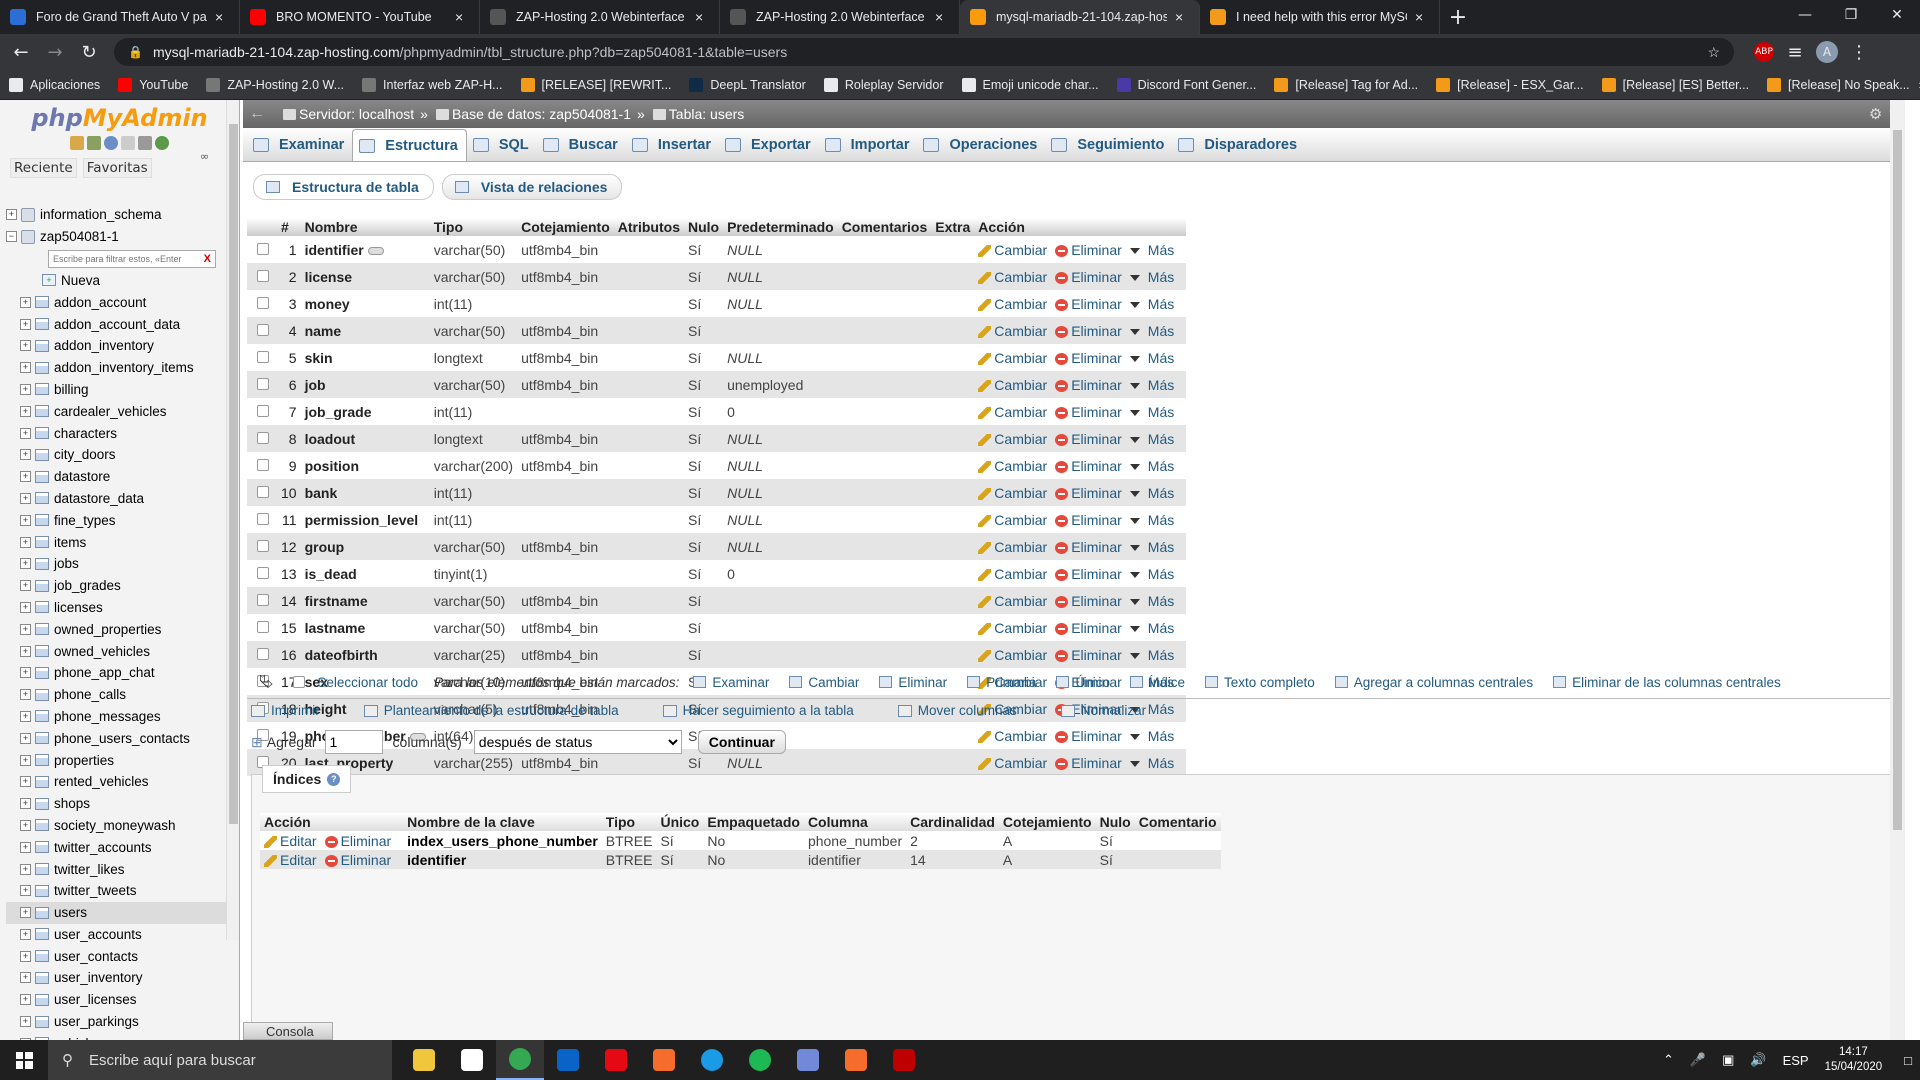  What do you see at coordinates (132, 258) in the screenshot?
I see `table-filter-input: Escribe para filtrar estos, «Enter X` at bounding box center [132, 258].